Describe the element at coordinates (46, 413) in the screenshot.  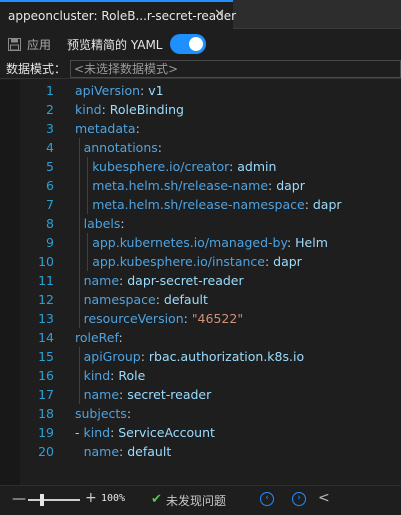
I see `line-number: 18` at that location.